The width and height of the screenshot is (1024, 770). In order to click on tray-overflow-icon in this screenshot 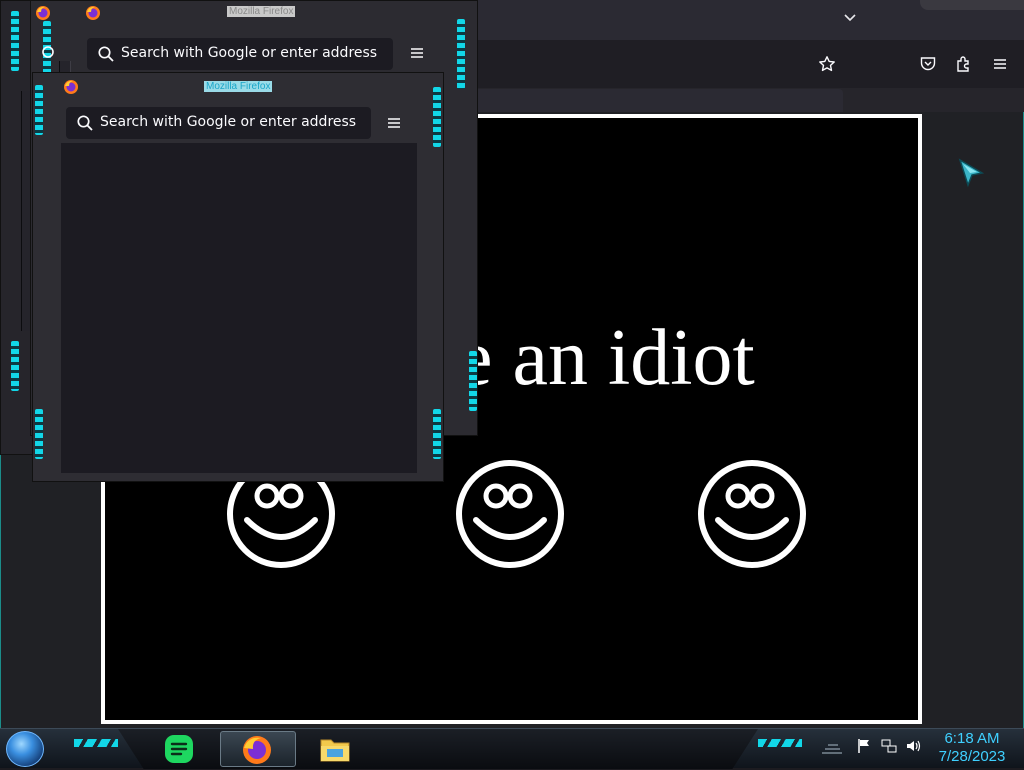, I will do `click(832, 747)`.